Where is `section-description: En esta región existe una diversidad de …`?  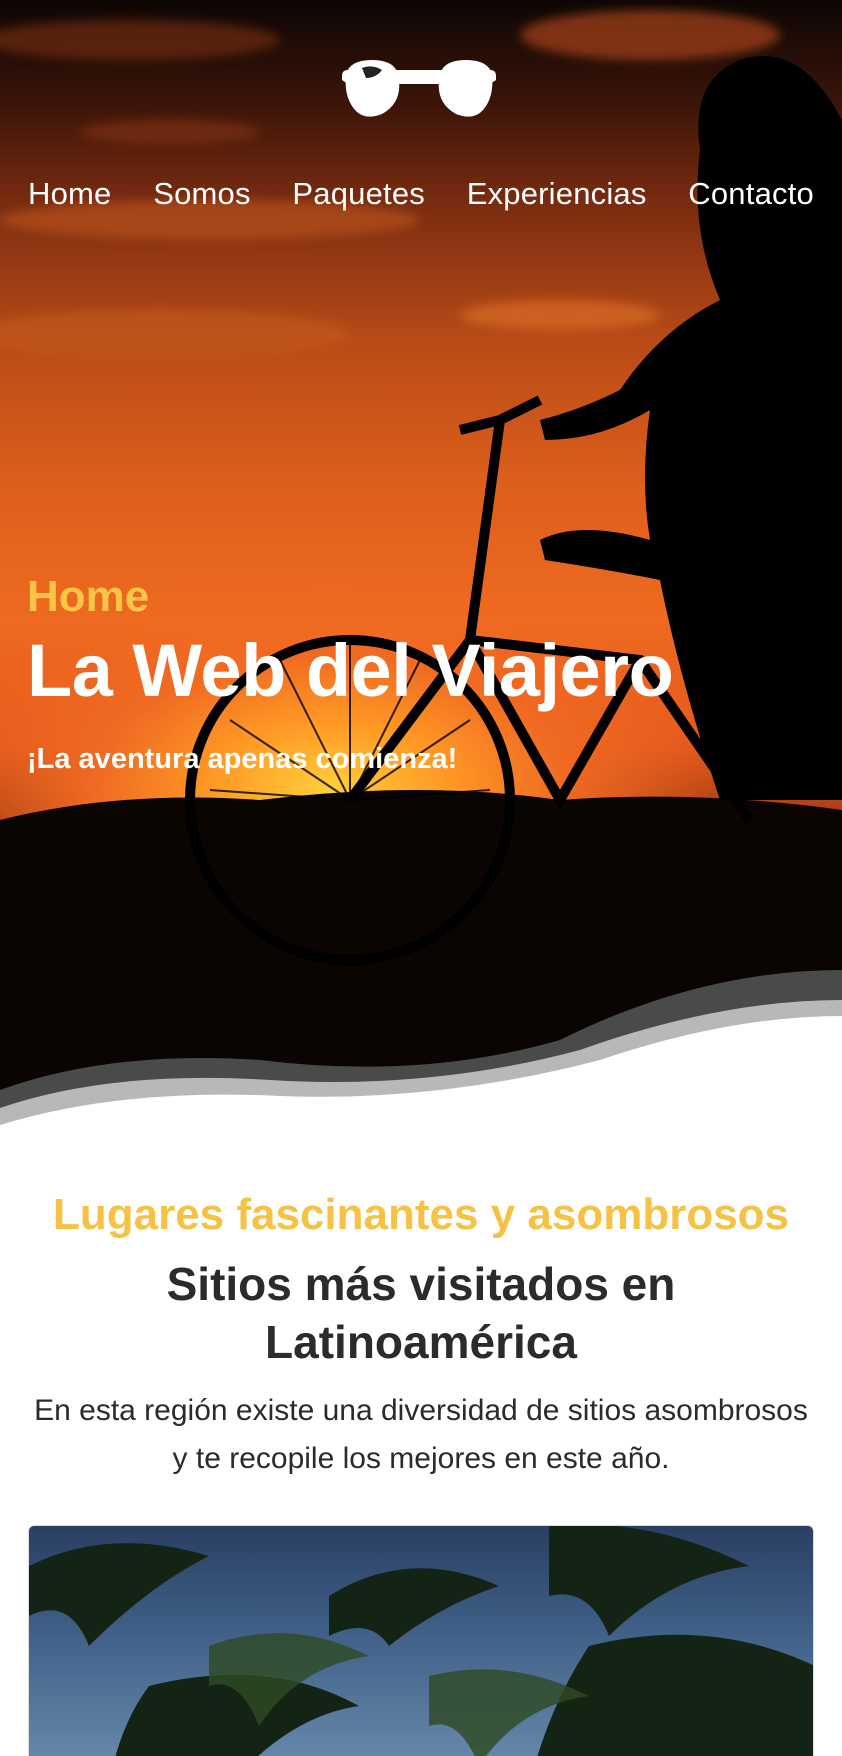
section-description: En esta región existe una diversidad de … is located at coordinates (421, 1434).